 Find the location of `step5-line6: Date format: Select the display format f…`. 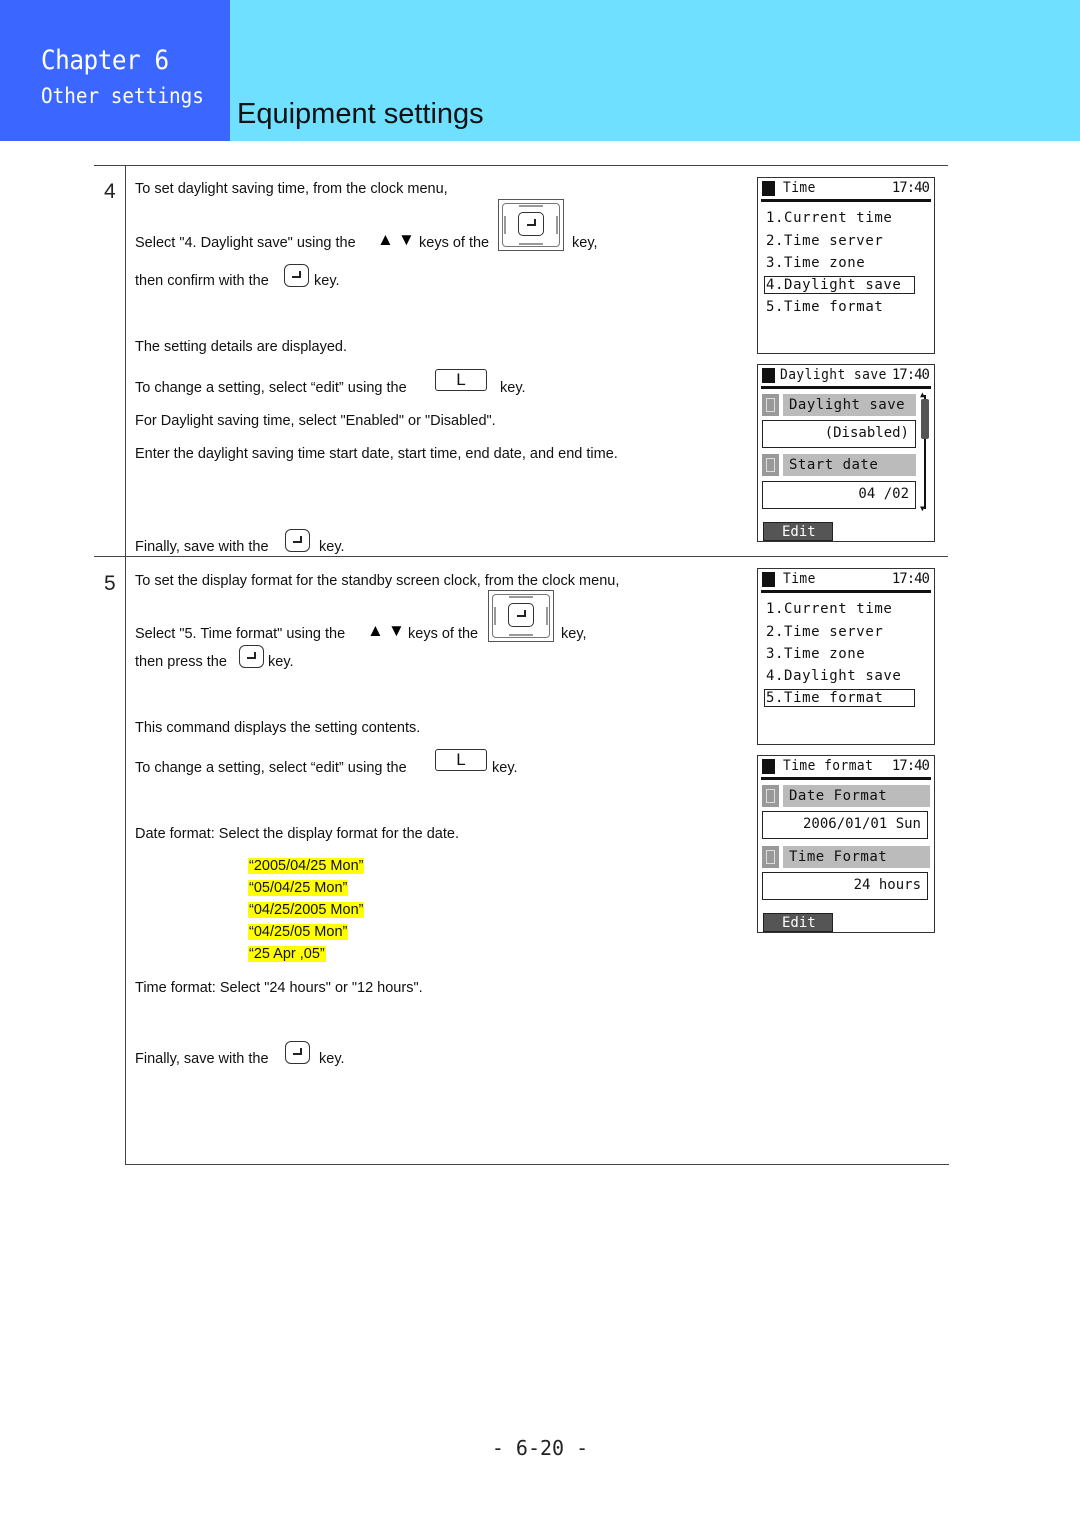

step5-line6: Date format: Select the display format f… is located at coordinates (297, 834).